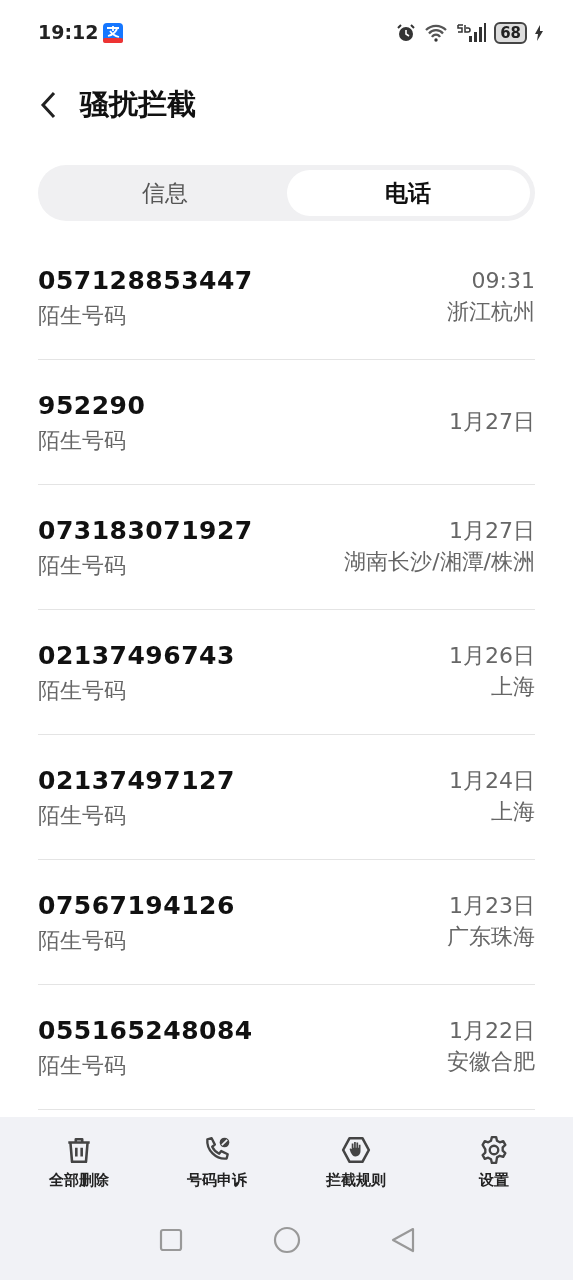  Describe the element at coordinates (136, 655) in the screenshot. I see `phone-number: 02137496743` at that location.